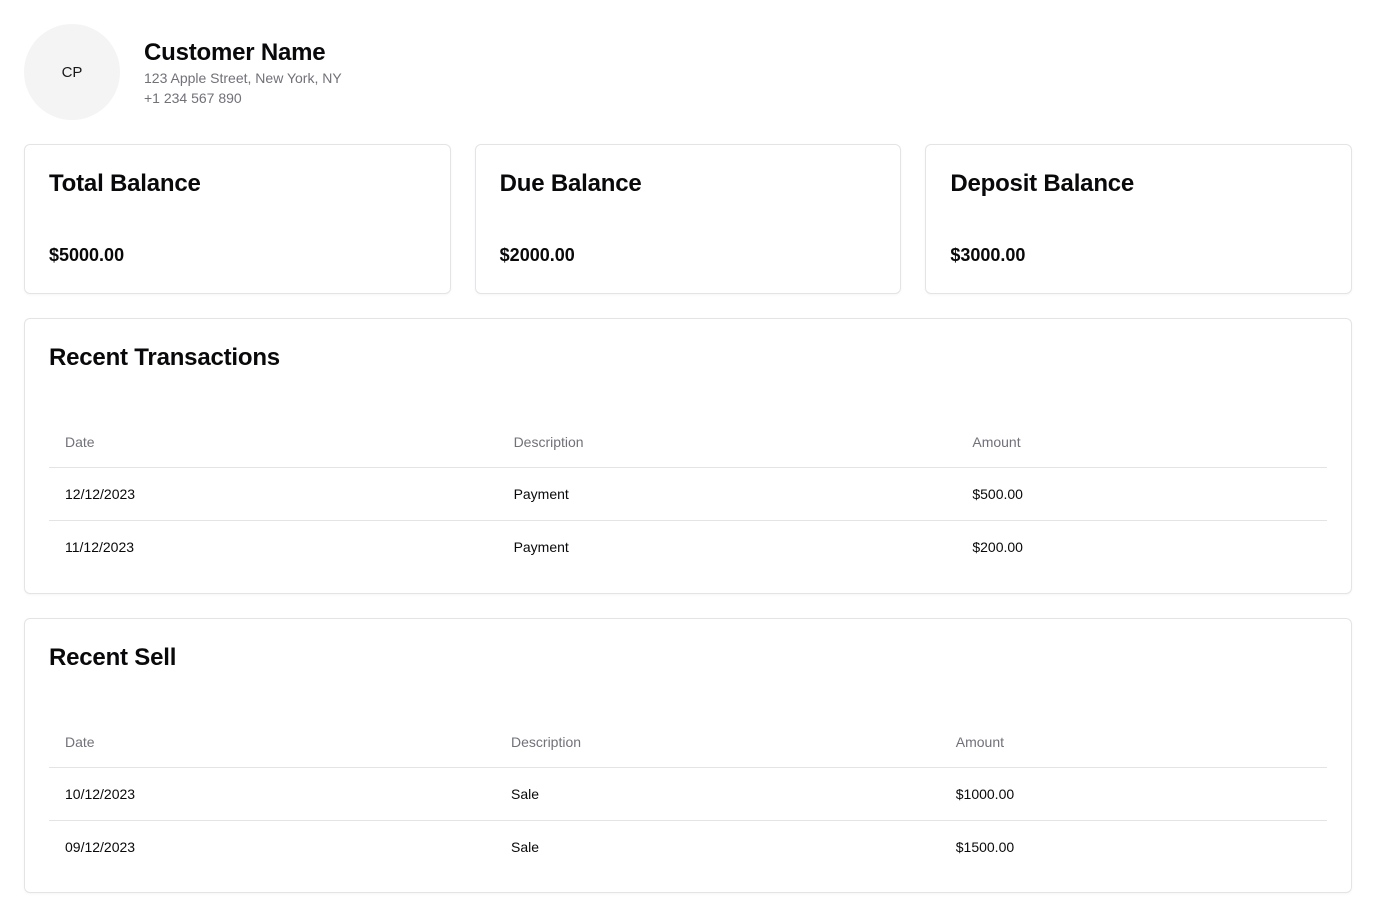 This screenshot has width=1376, height=917. Describe the element at coordinates (1133, 794) in the screenshot. I see `cell-amount: $1000.00` at that location.